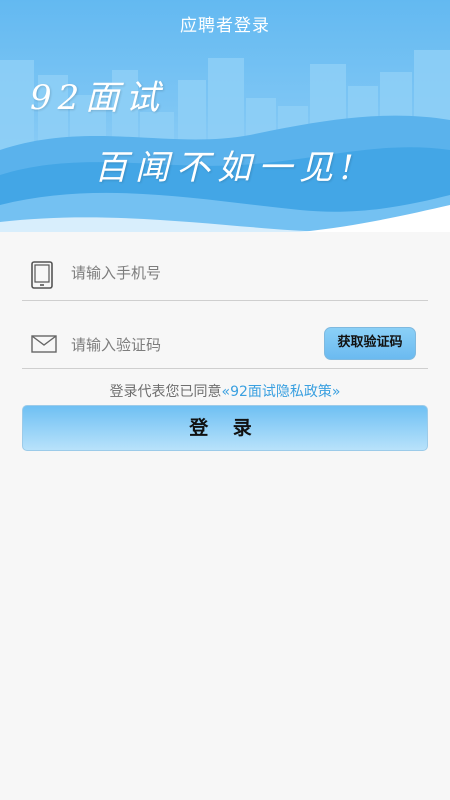 The image size is (450, 800). Describe the element at coordinates (44, 346) in the screenshot. I see `envelope-icon` at that location.